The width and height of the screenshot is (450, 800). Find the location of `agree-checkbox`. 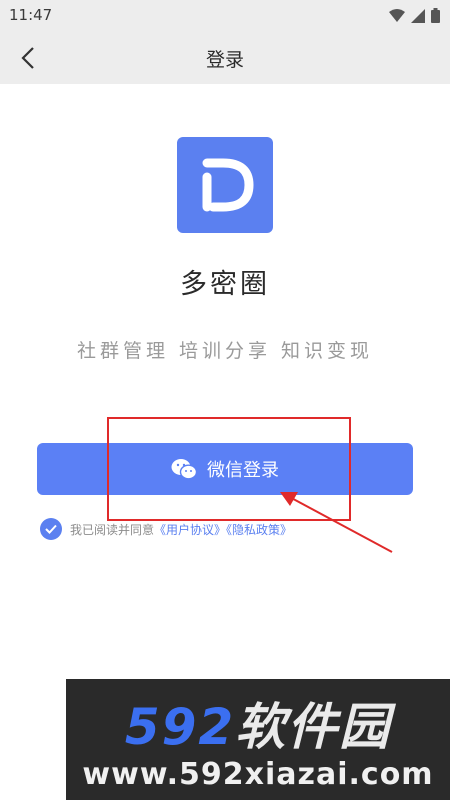

agree-checkbox is located at coordinates (51, 529).